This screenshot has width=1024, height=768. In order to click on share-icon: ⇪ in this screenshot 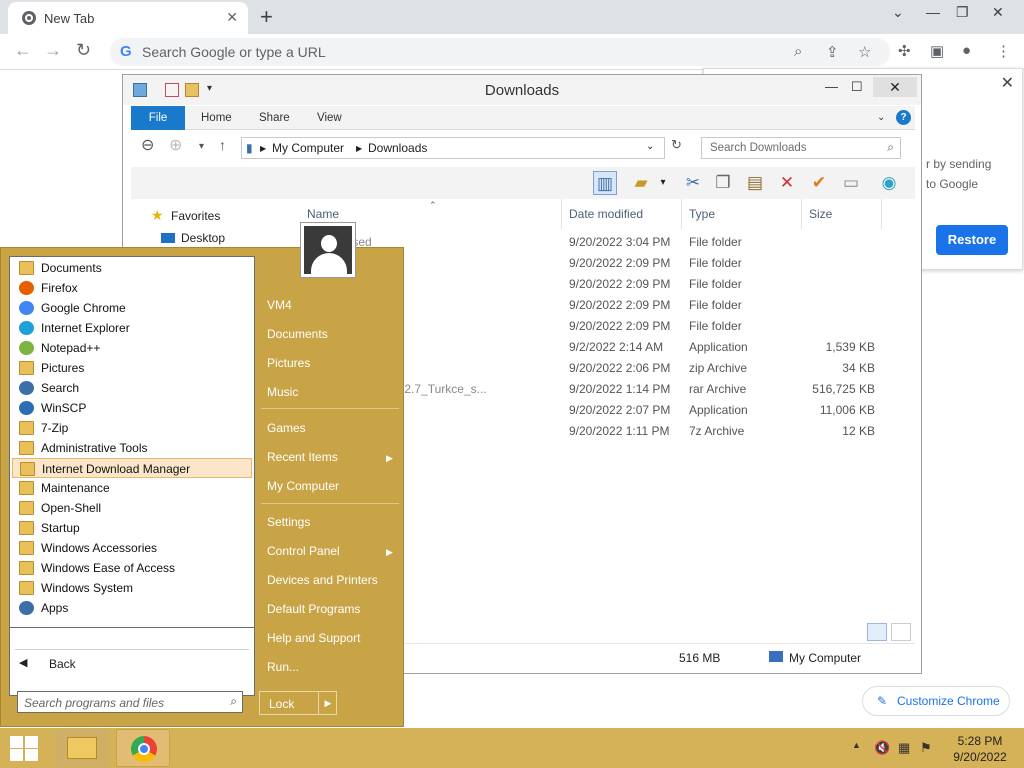, I will do `click(832, 52)`.